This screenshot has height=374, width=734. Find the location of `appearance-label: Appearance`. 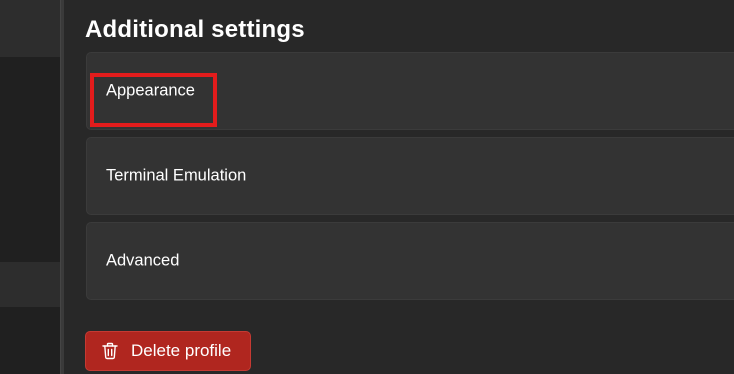

appearance-label: Appearance is located at coordinates (150, 90).